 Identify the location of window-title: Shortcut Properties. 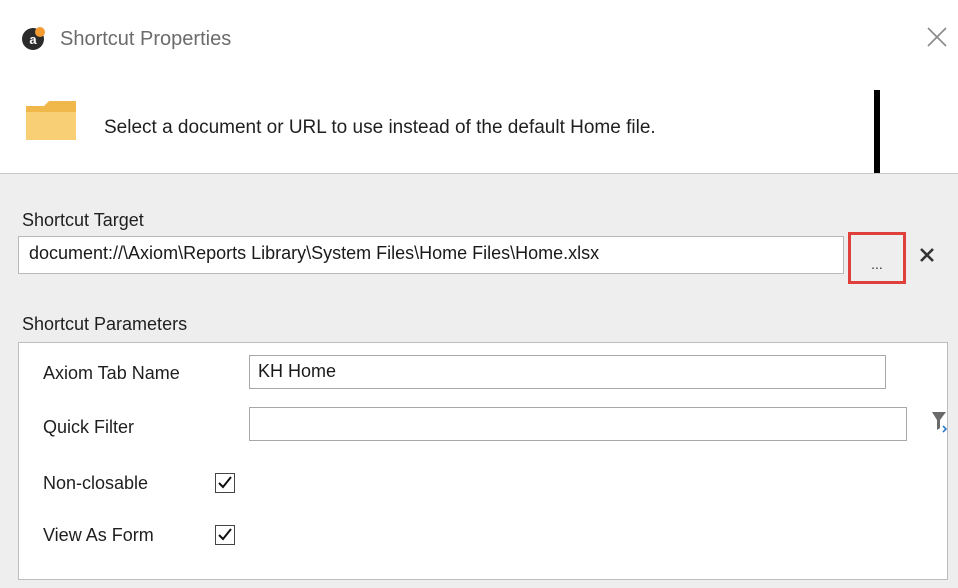
(146, 39).